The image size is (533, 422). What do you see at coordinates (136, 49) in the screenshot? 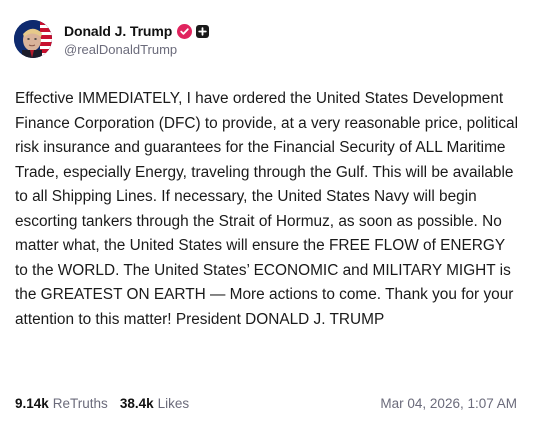
I see `author-handle: @realDonaldTrump` at bounding box center [136, 49].